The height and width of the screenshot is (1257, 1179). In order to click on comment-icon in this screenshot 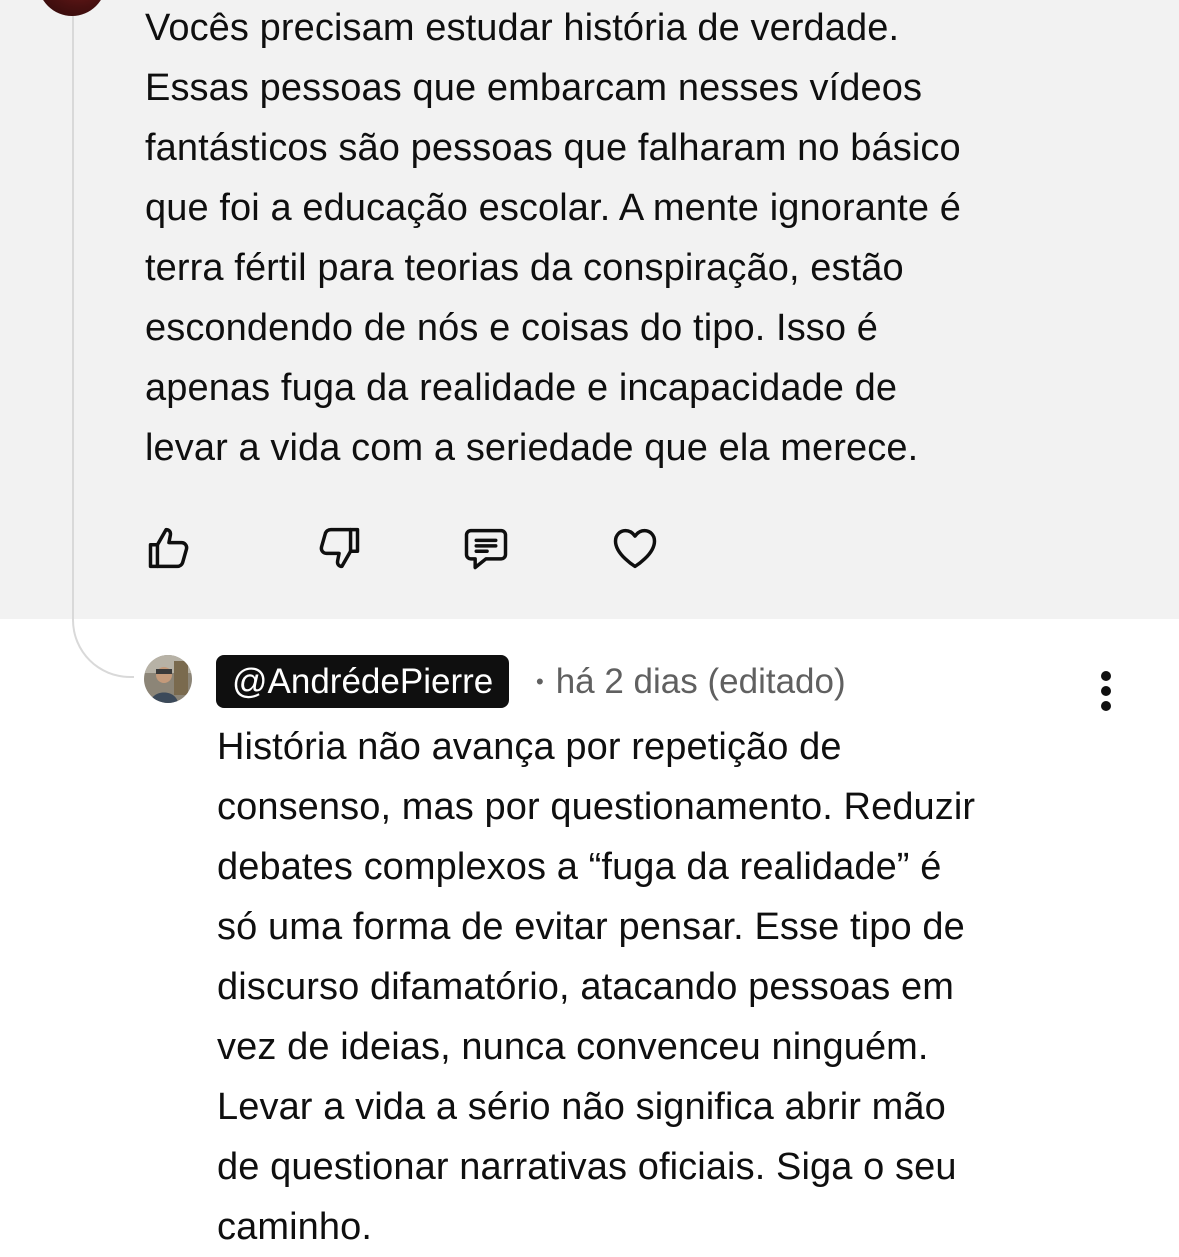, I will do `click(486, 549)`.